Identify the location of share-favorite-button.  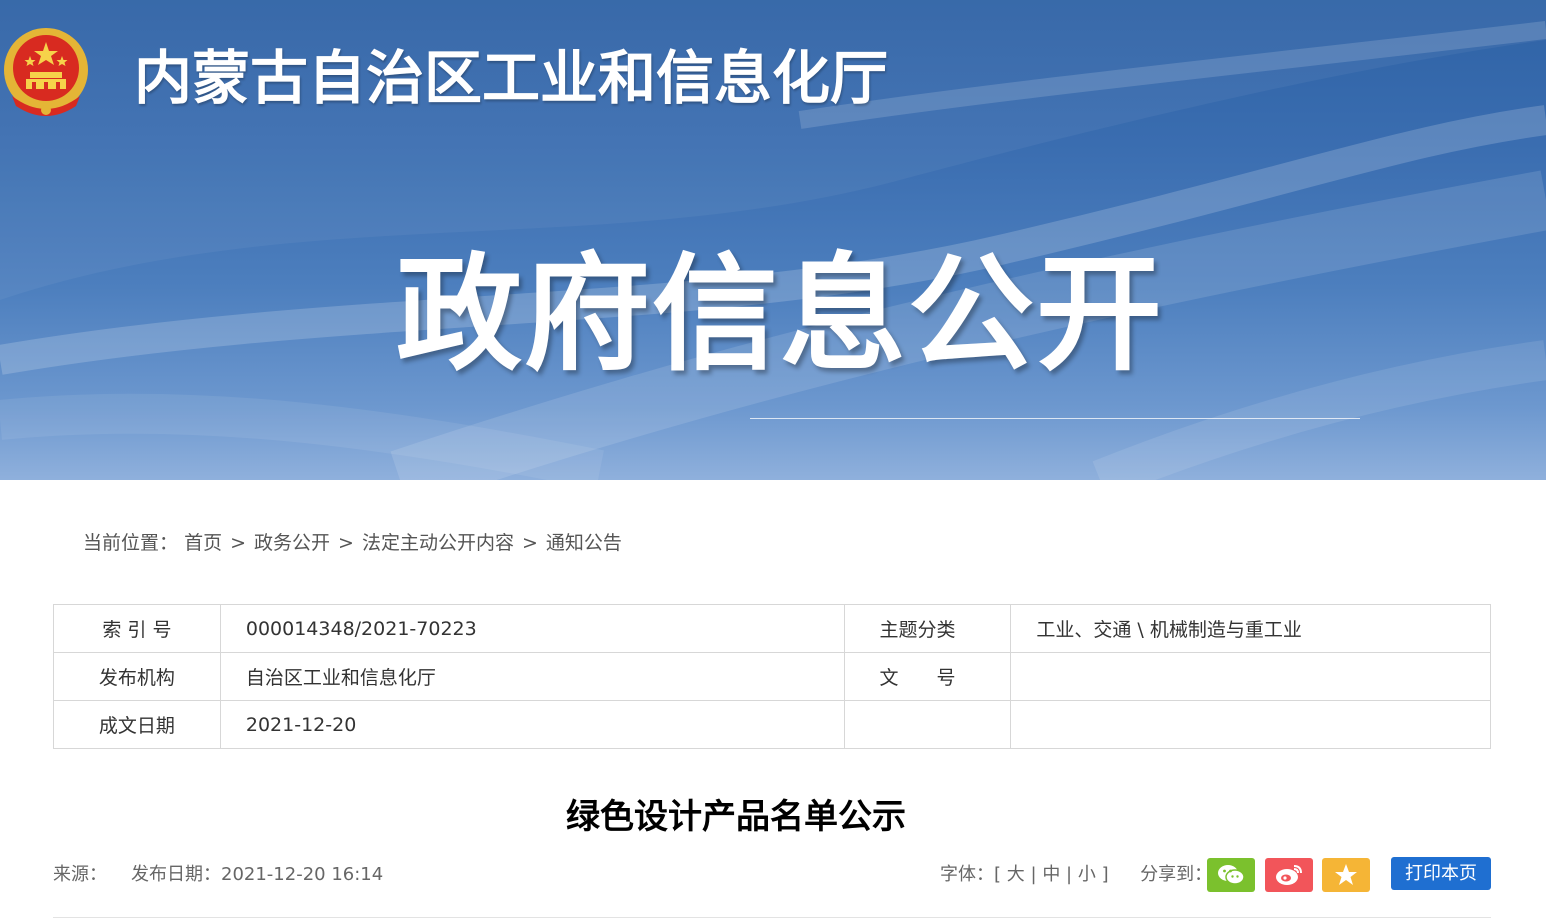
(1346, 875).